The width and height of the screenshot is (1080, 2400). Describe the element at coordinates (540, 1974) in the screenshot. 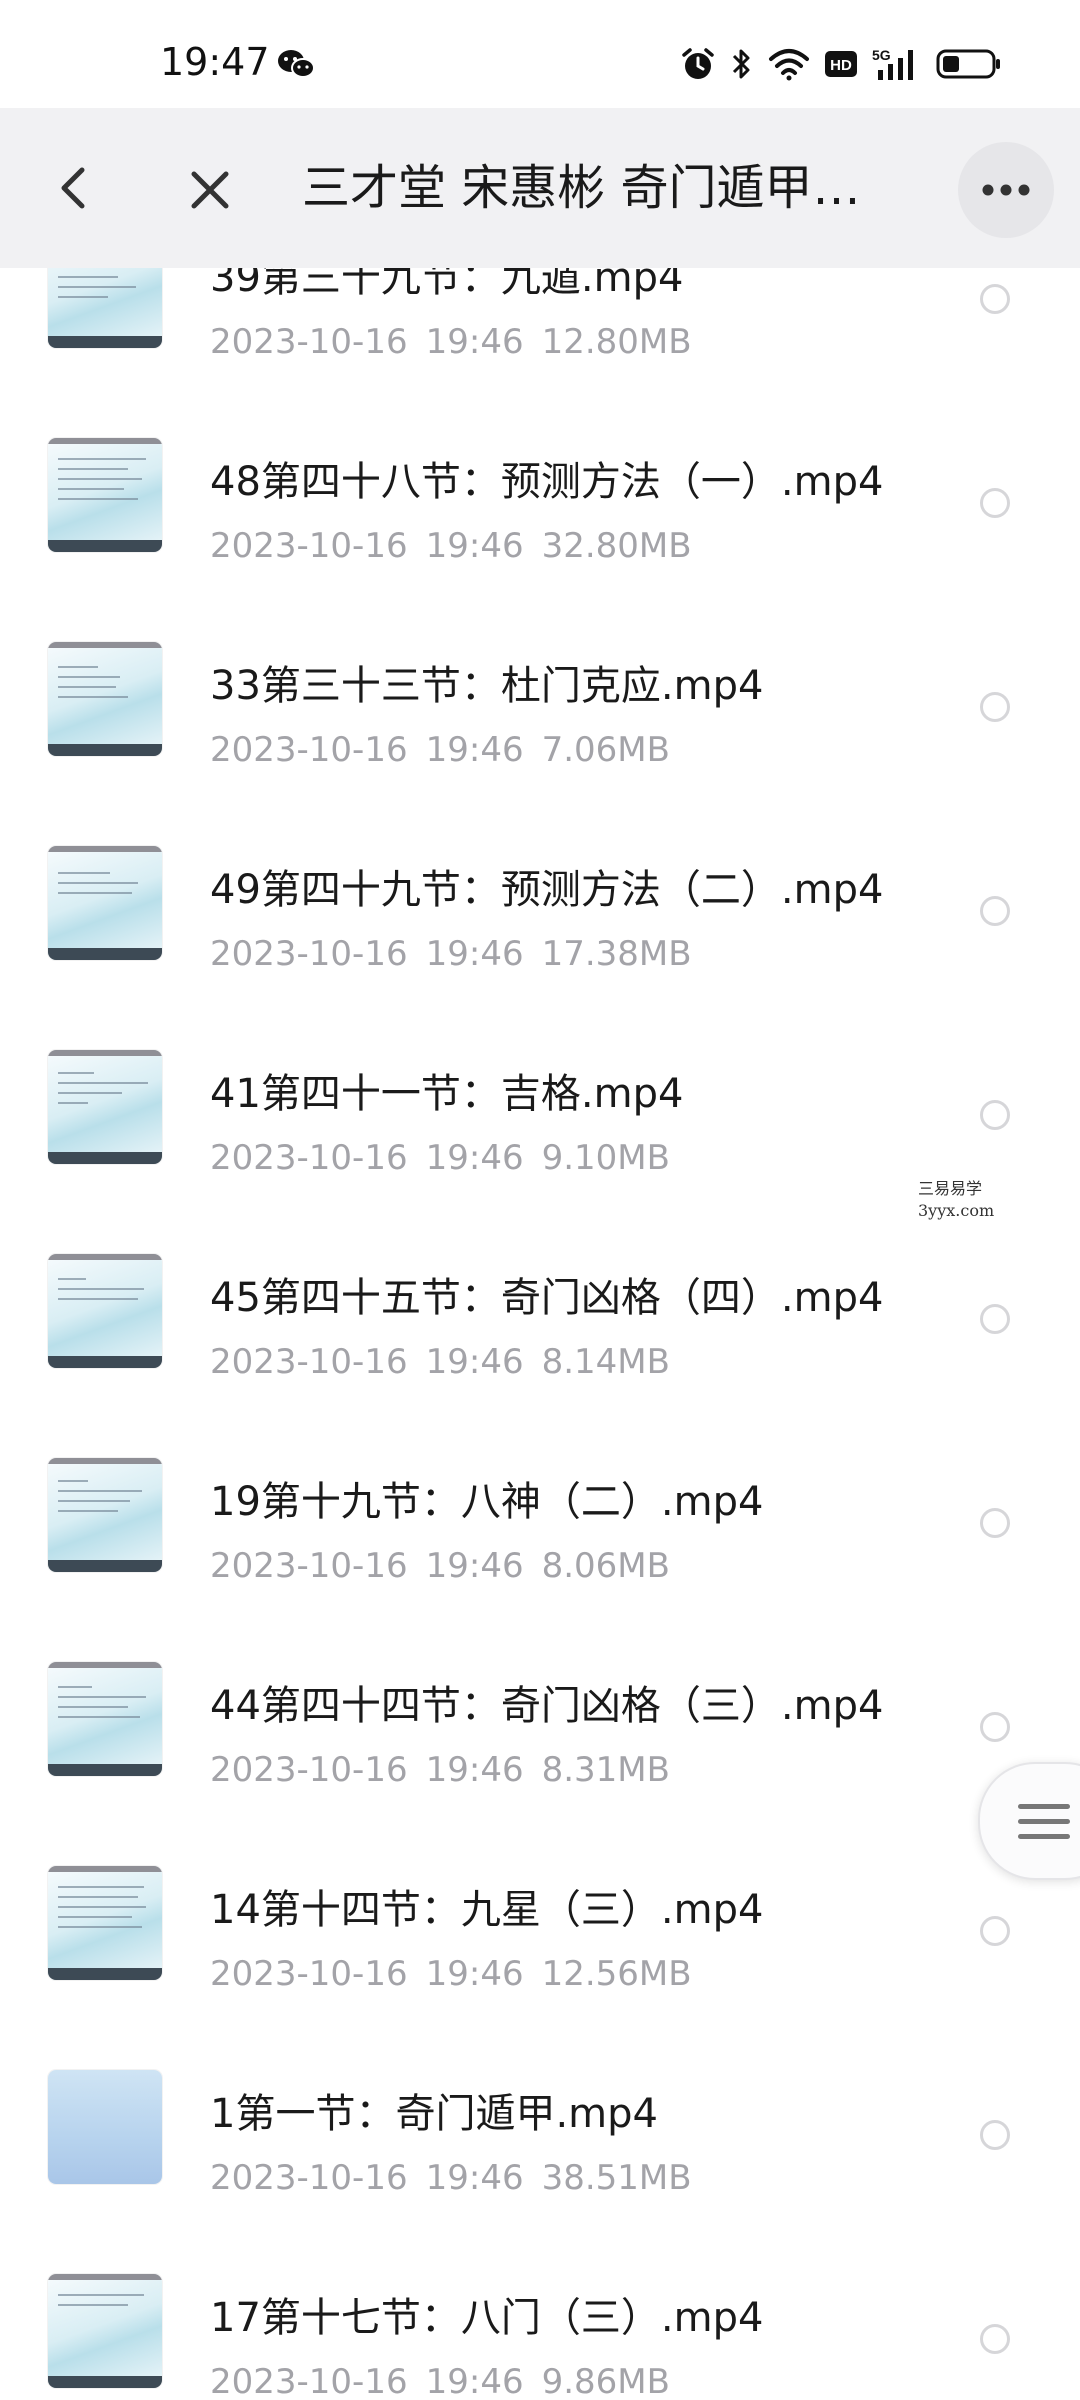

I see `file-row: 14第十四节：九星（三）.mp4 2023-10-16 19:46 12.56MB` at that location.